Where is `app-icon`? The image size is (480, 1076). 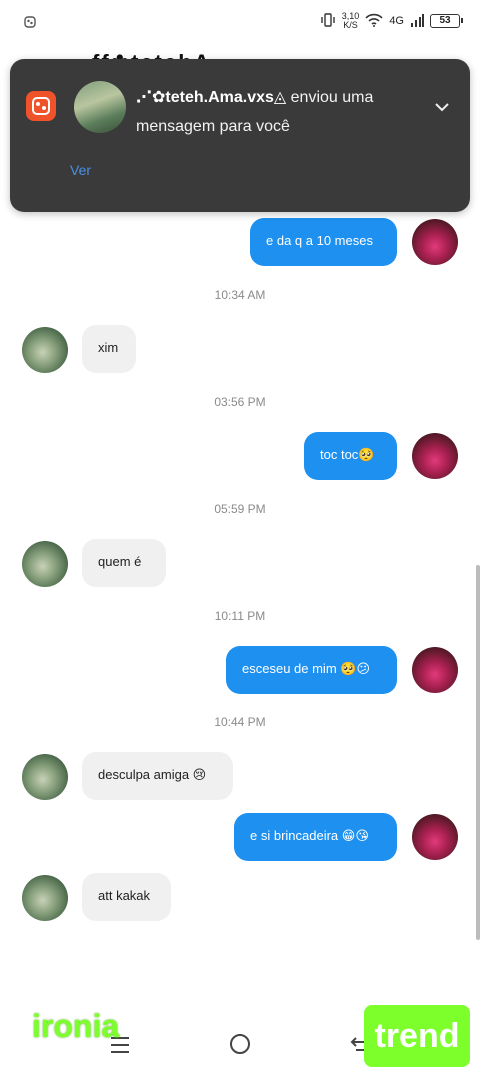 app-icon is located at coordinates (41, 106).